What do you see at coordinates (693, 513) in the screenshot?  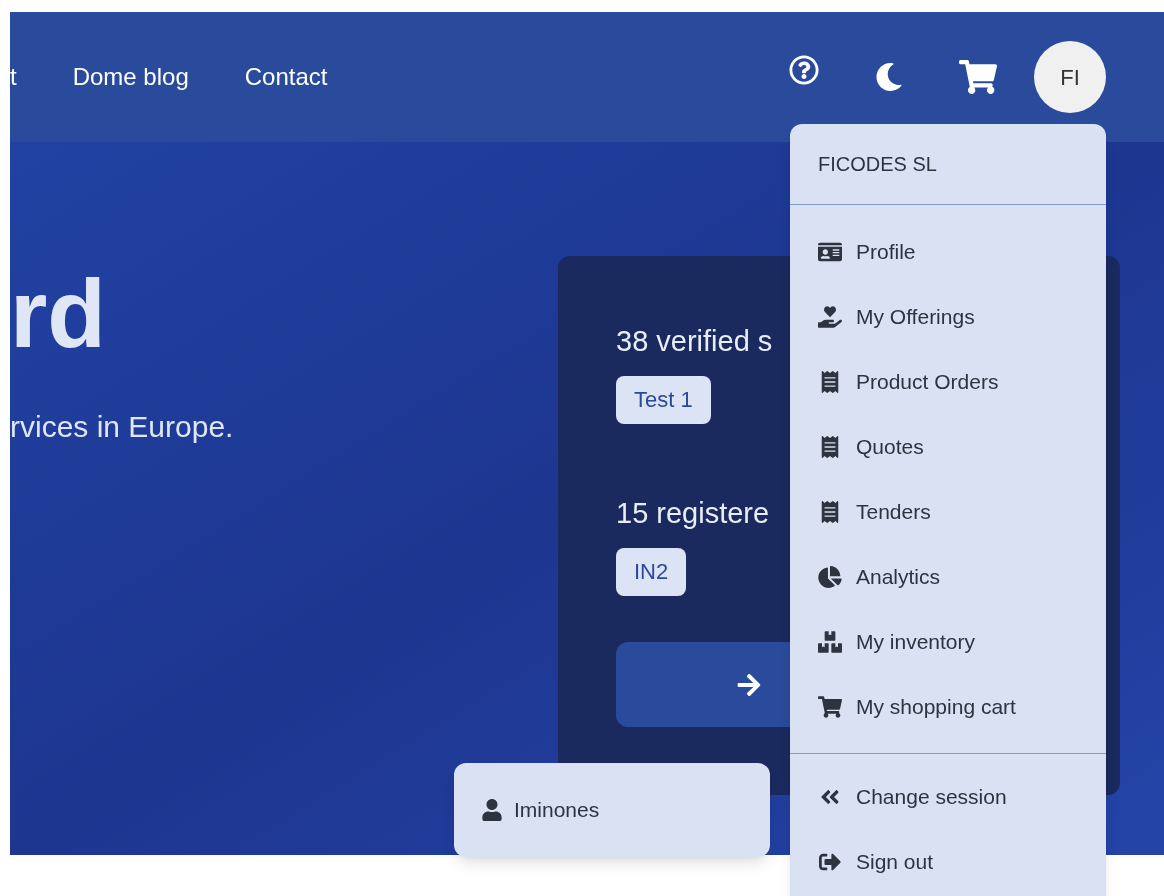 I see `stat-text: 15 registere` at bounding box center [693, 513].